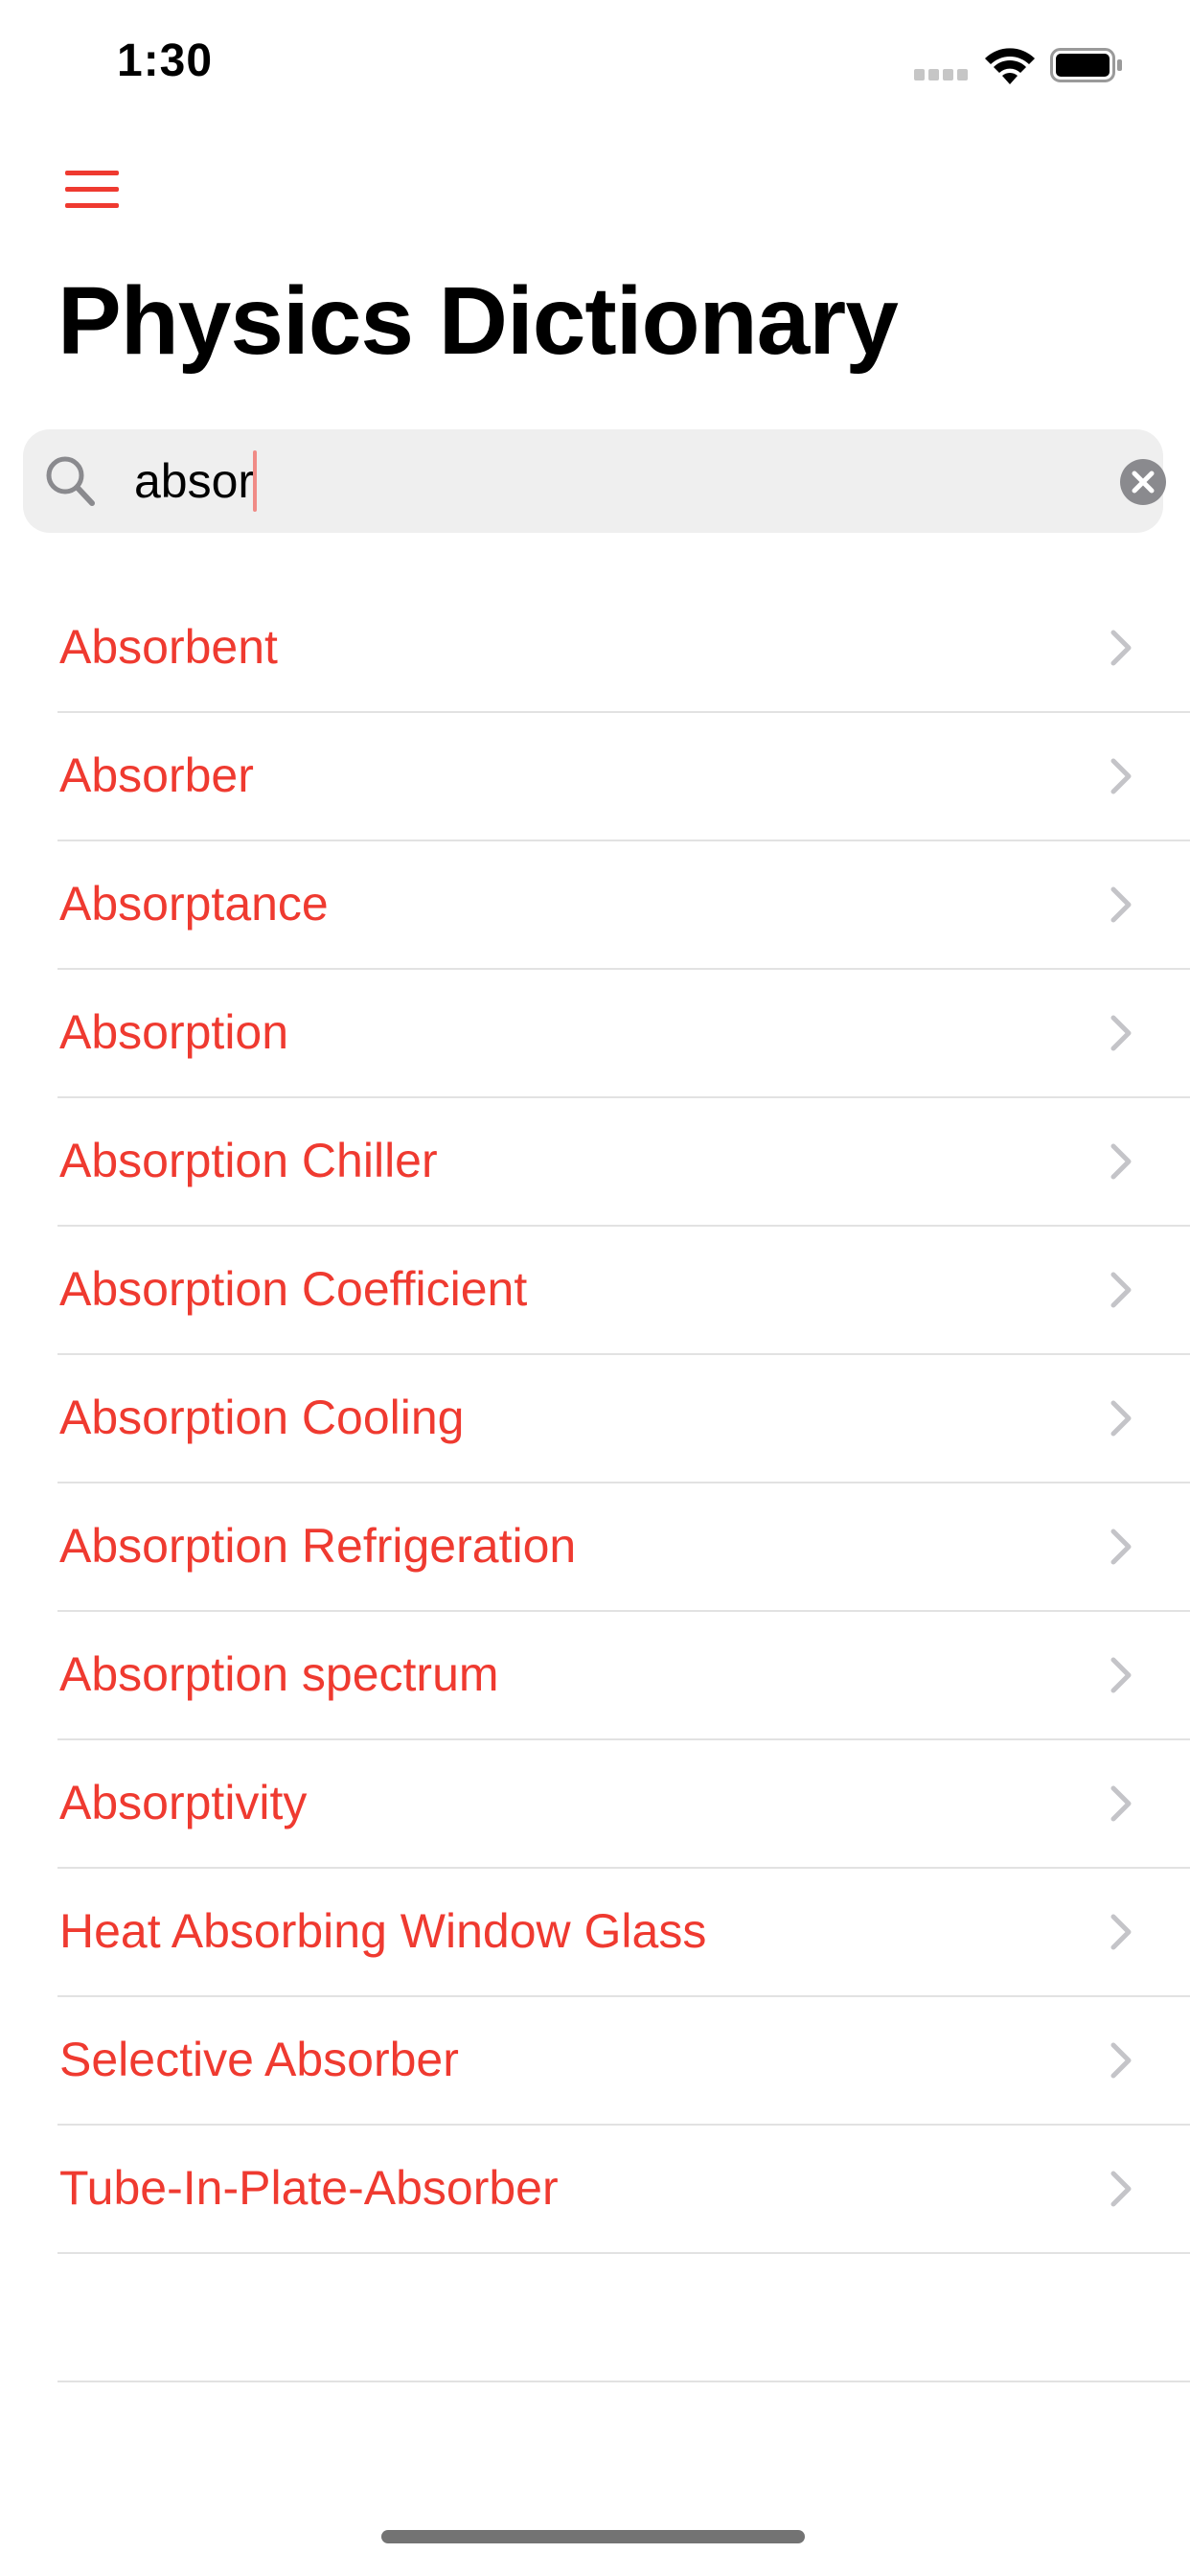  I want to click on clear-circle-icon, so click(1143, 482).